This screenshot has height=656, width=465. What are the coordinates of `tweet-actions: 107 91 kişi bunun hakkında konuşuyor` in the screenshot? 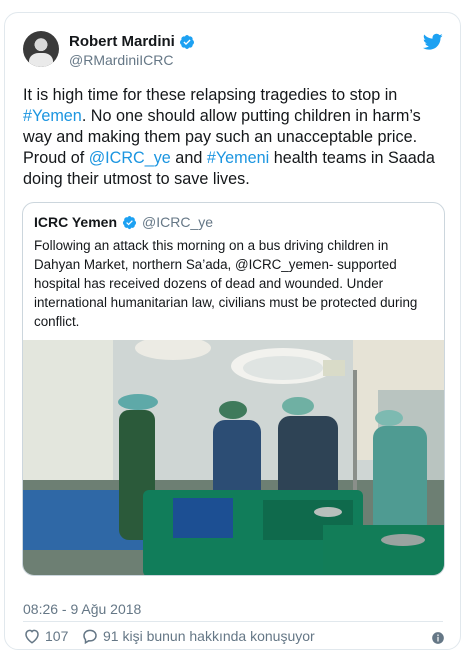 It's located at (234, 639).